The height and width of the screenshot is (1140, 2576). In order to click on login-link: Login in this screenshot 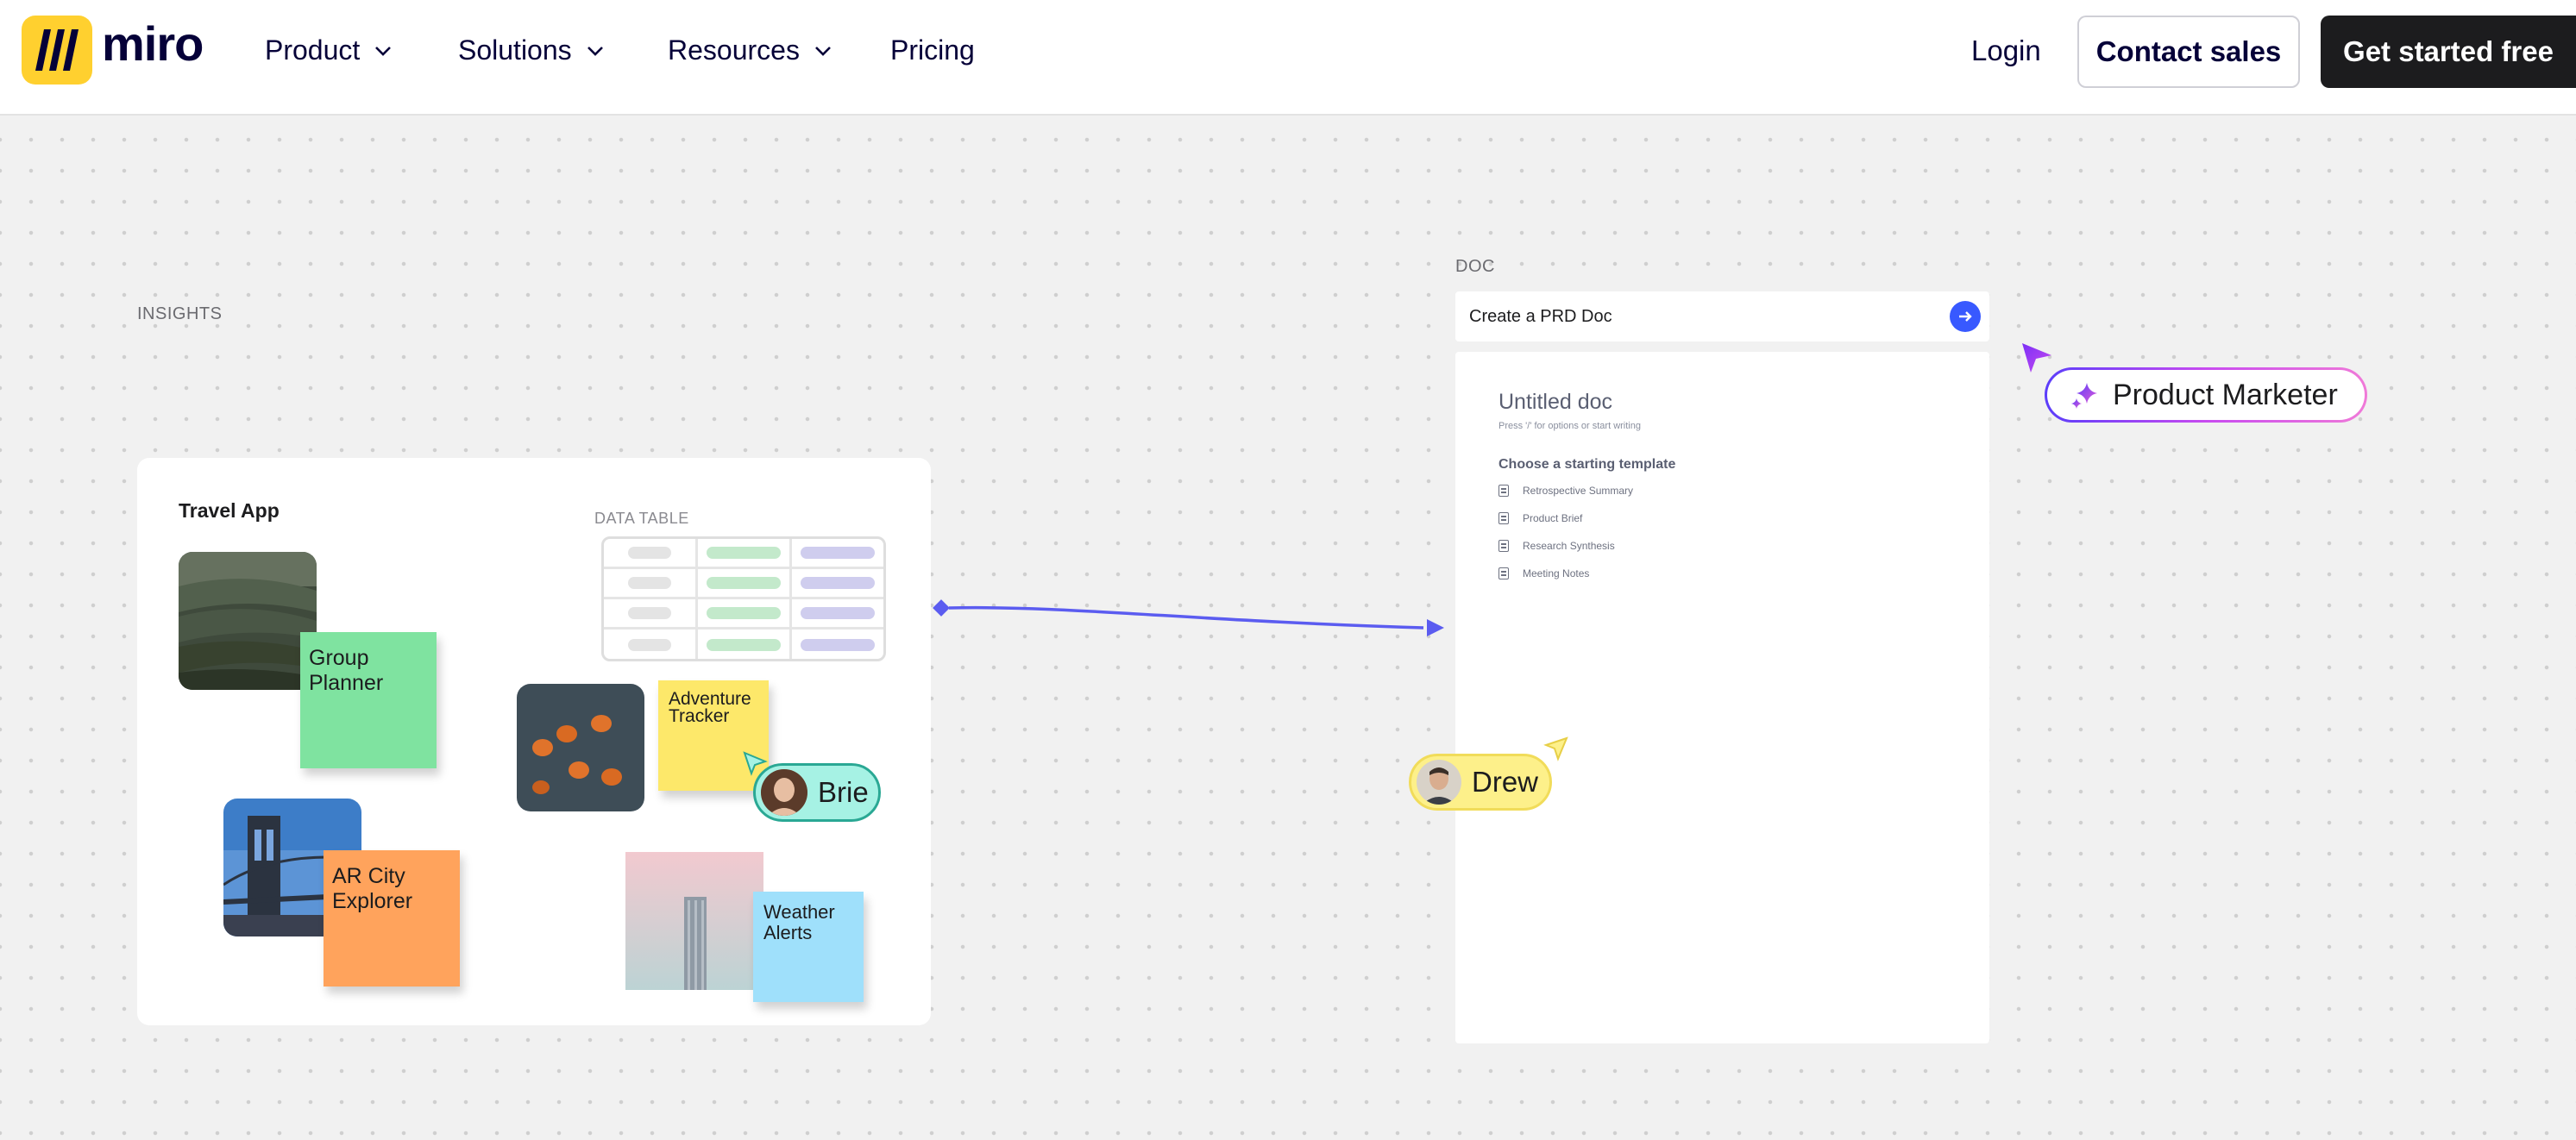, I will do `click(2006, 50)`.